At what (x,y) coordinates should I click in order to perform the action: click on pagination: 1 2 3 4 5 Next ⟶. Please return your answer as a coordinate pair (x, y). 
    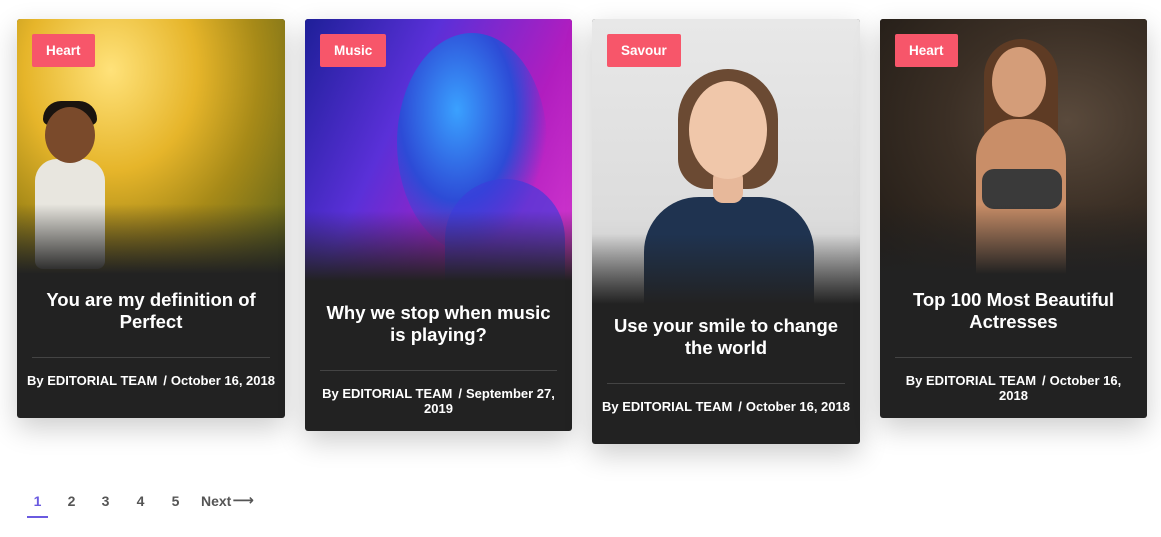
    Looking at the image, I should click on (140, 505).